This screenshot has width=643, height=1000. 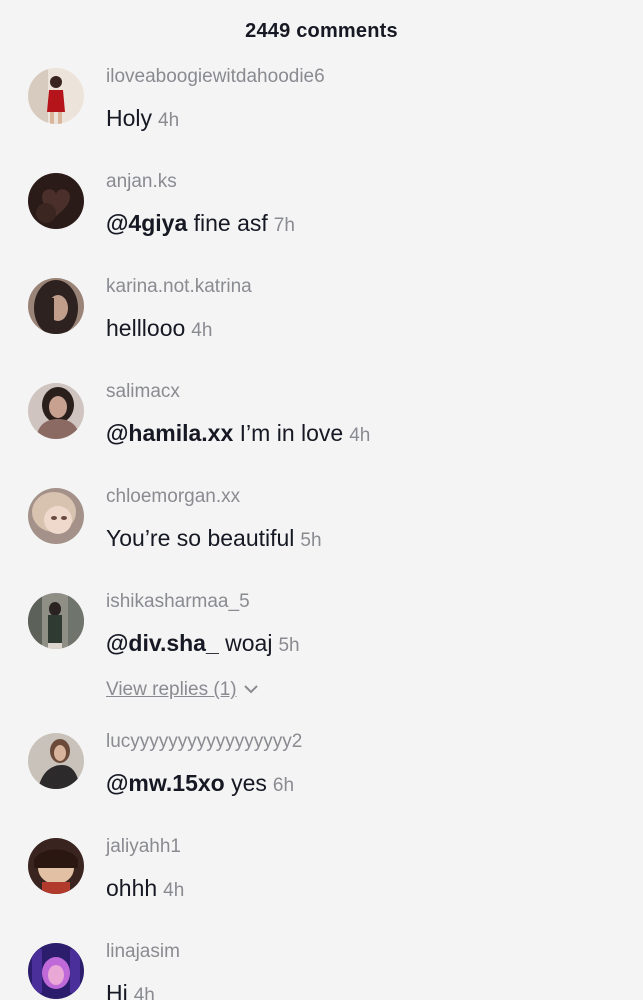 What do you see at coordinates (129, 118) in the screenshot?
I see `comment-text: Holy` at bounding box center [129, 118].